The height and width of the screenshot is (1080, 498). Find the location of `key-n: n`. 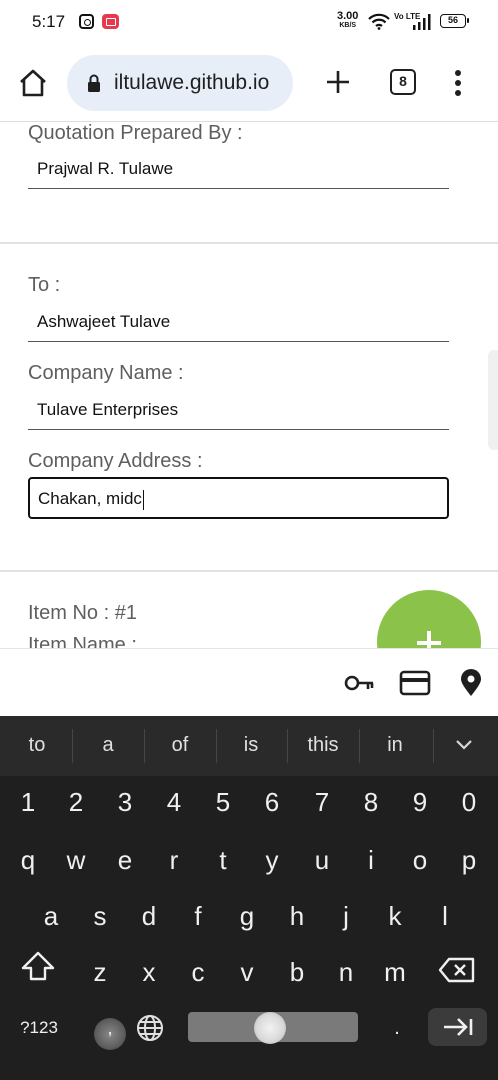

key-n: n is located at coordinates (346, 972).